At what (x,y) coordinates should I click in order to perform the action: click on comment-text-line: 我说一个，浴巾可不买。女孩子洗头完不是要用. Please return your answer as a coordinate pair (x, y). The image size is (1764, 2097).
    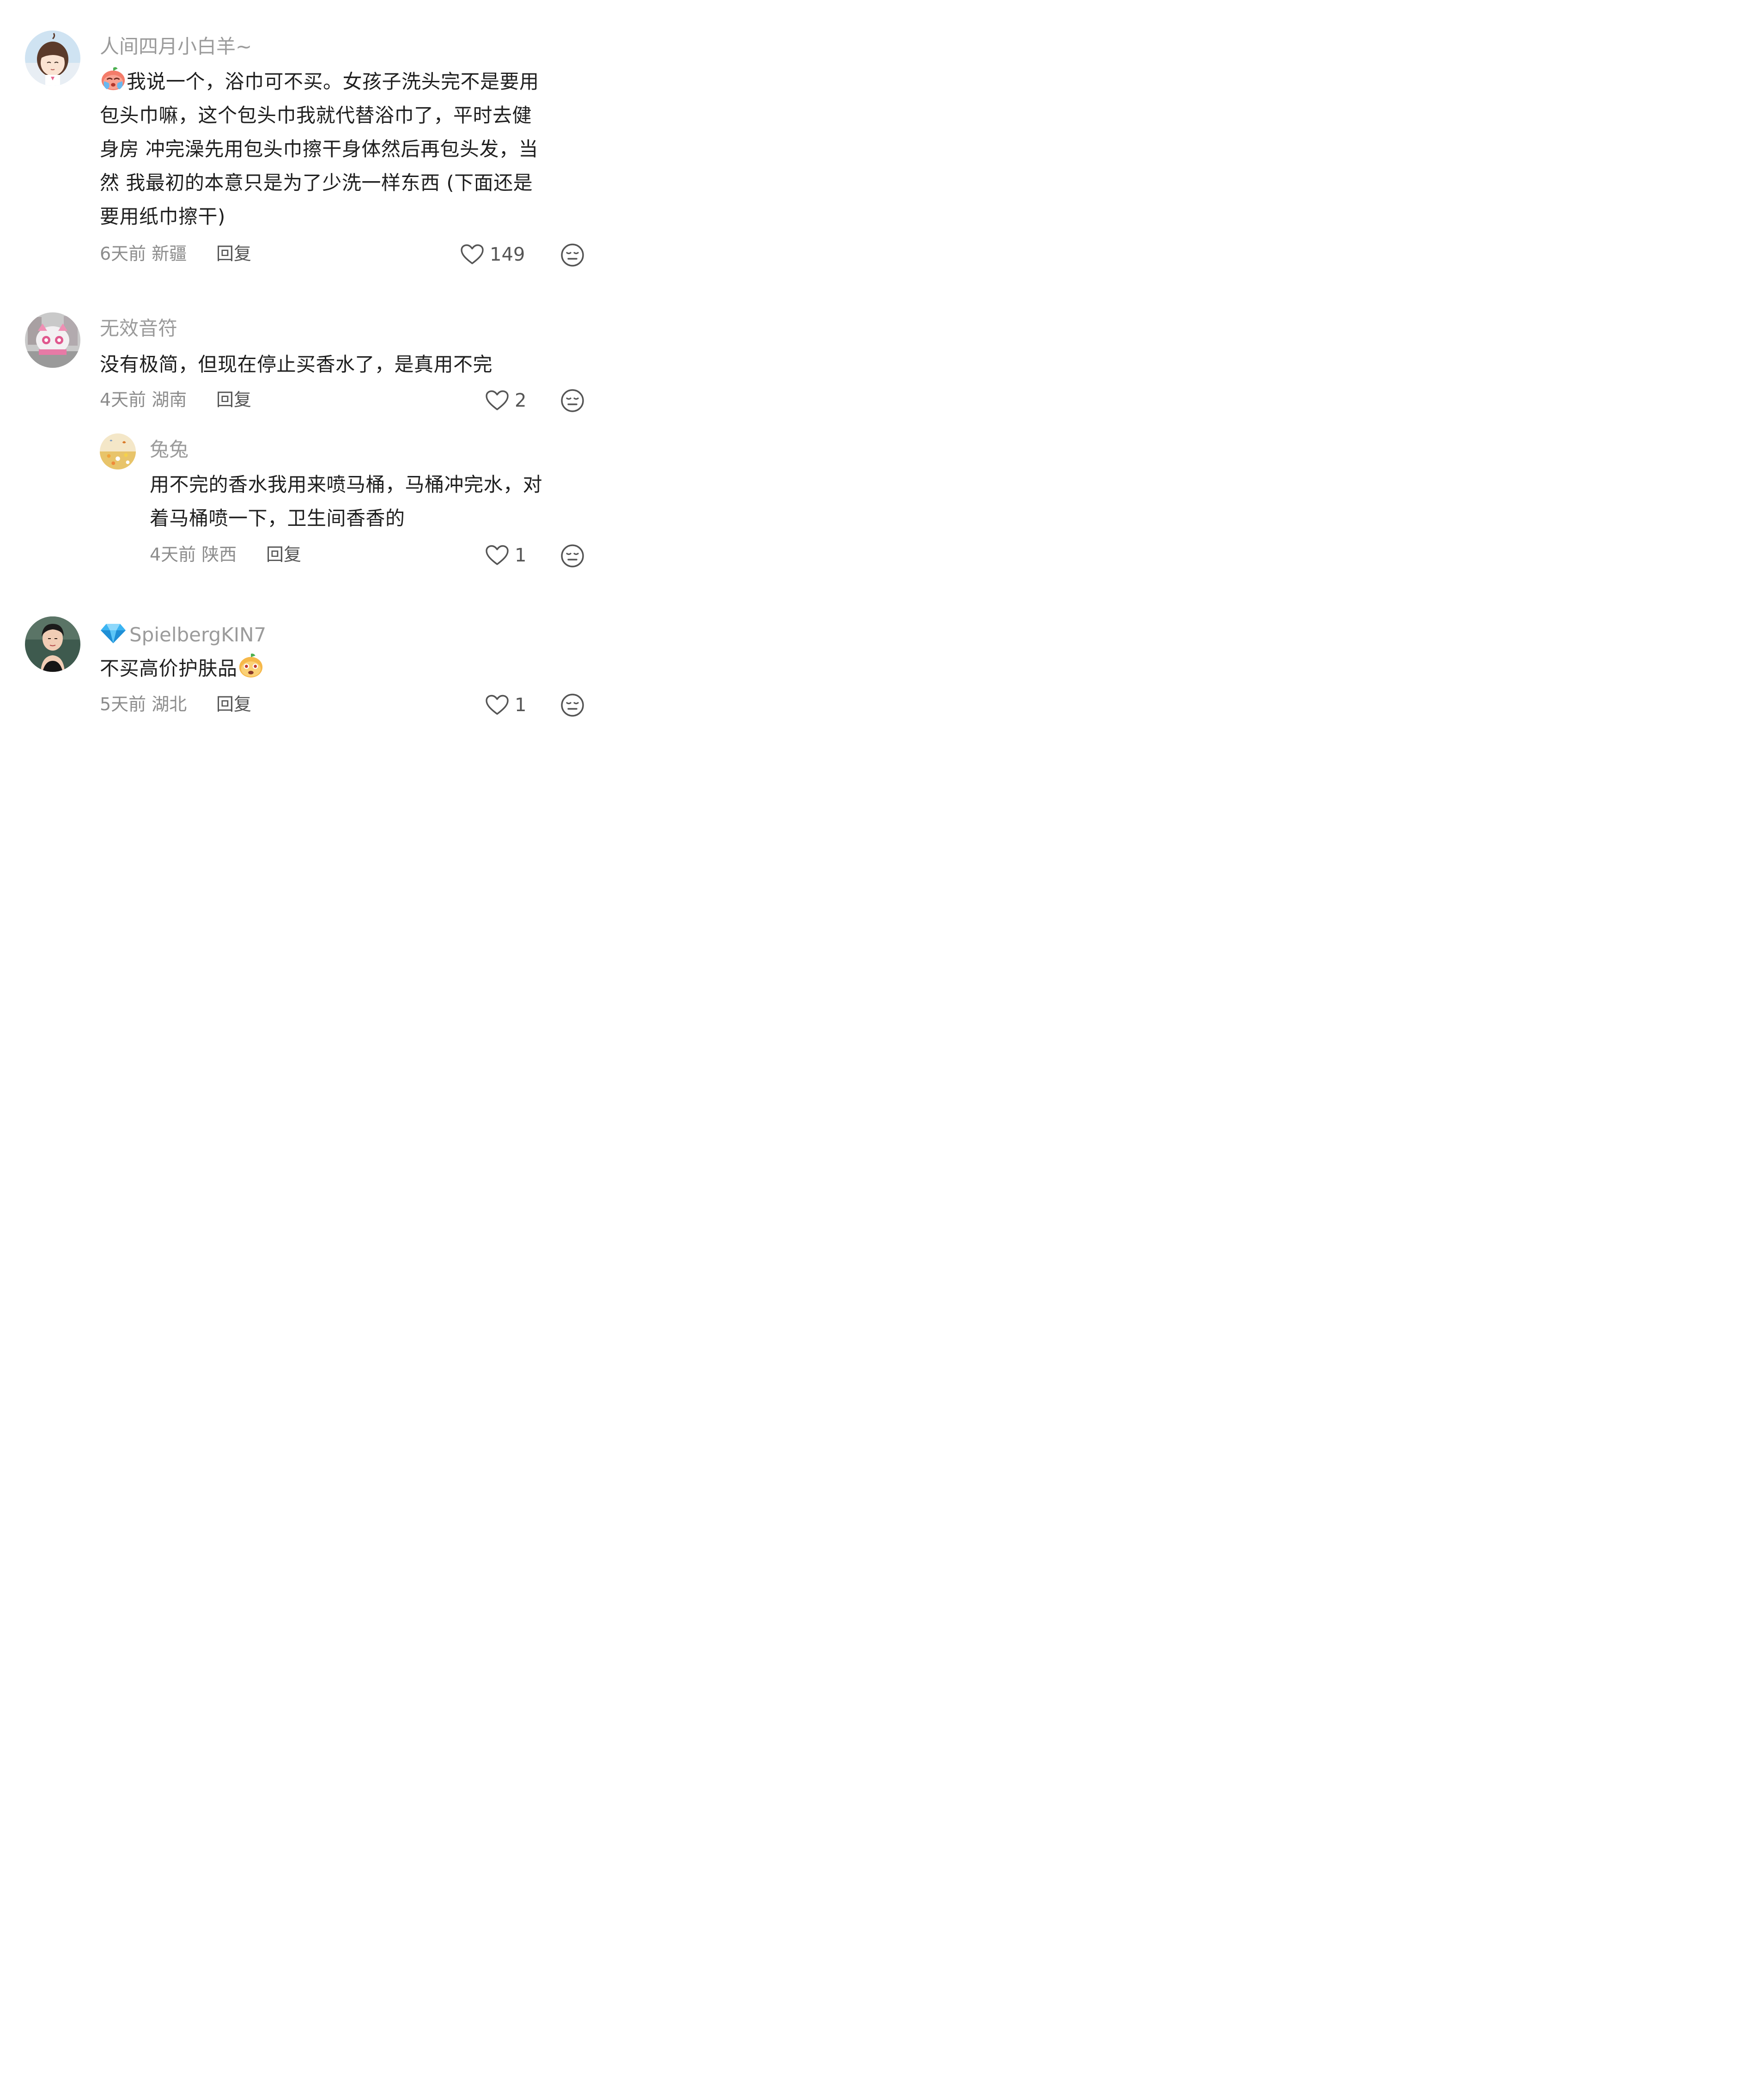
    Looking at the image, I should click on (349, 81).